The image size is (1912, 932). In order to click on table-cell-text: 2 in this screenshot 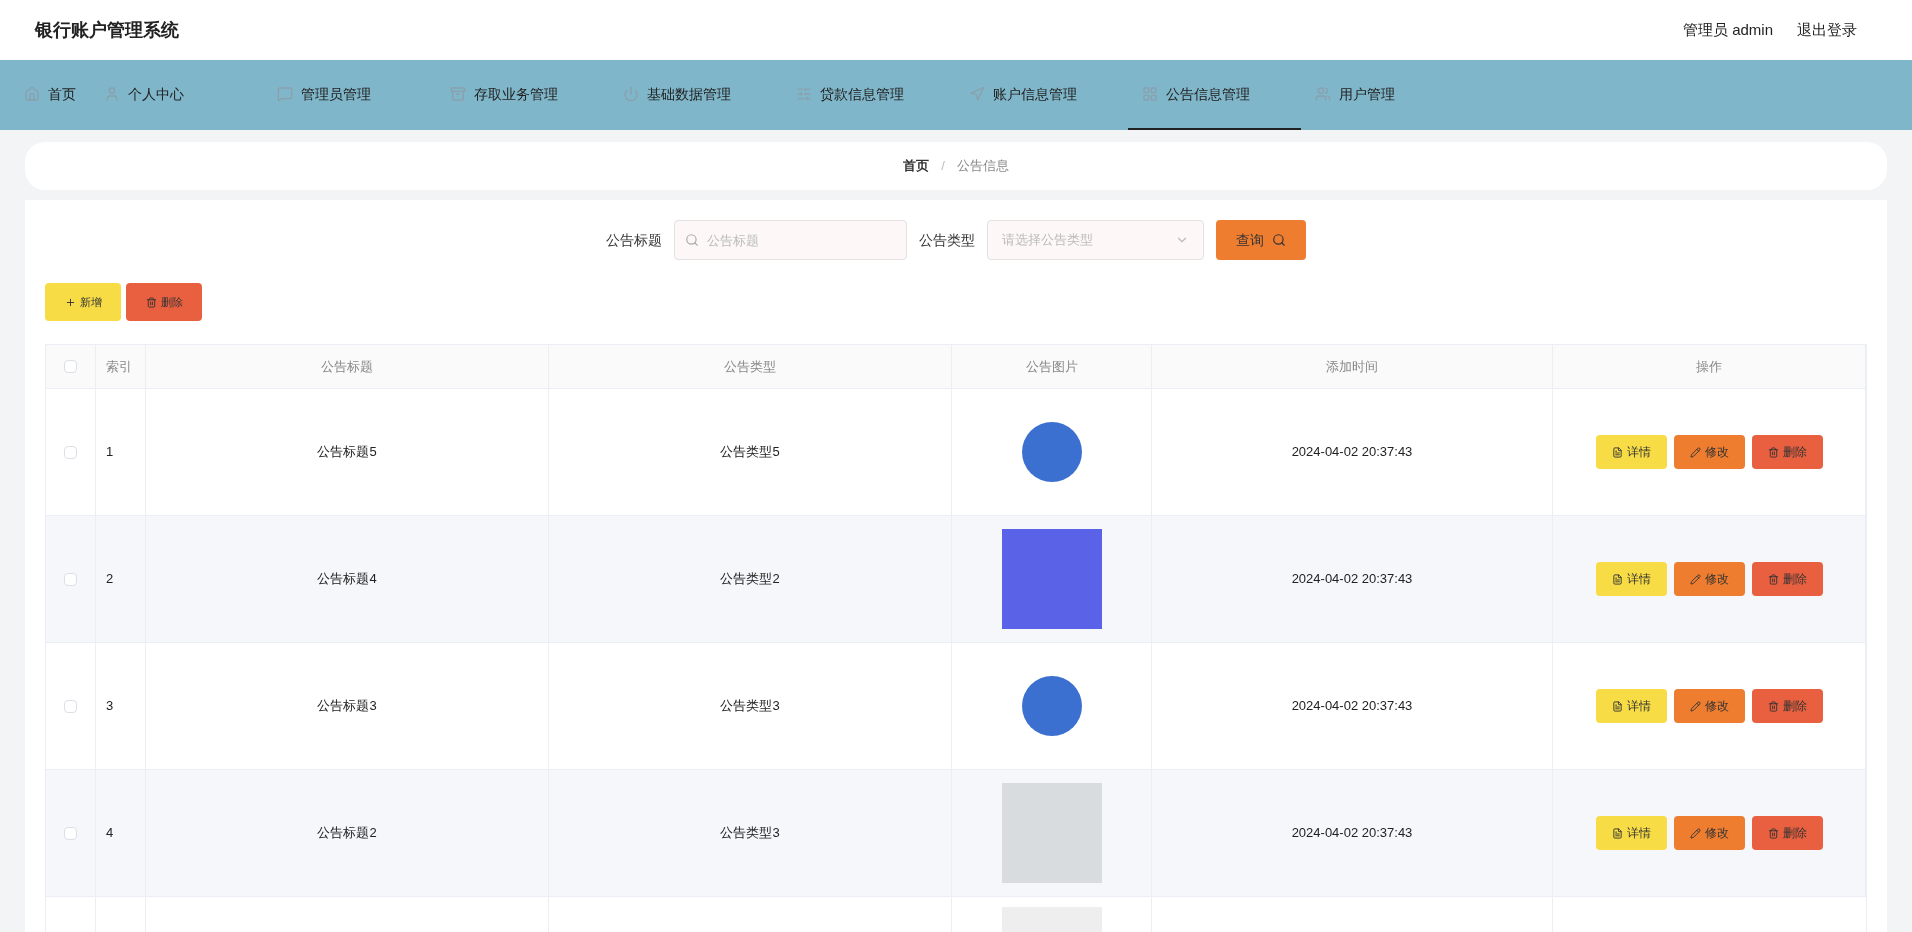, I will do `click(110, 579)`.